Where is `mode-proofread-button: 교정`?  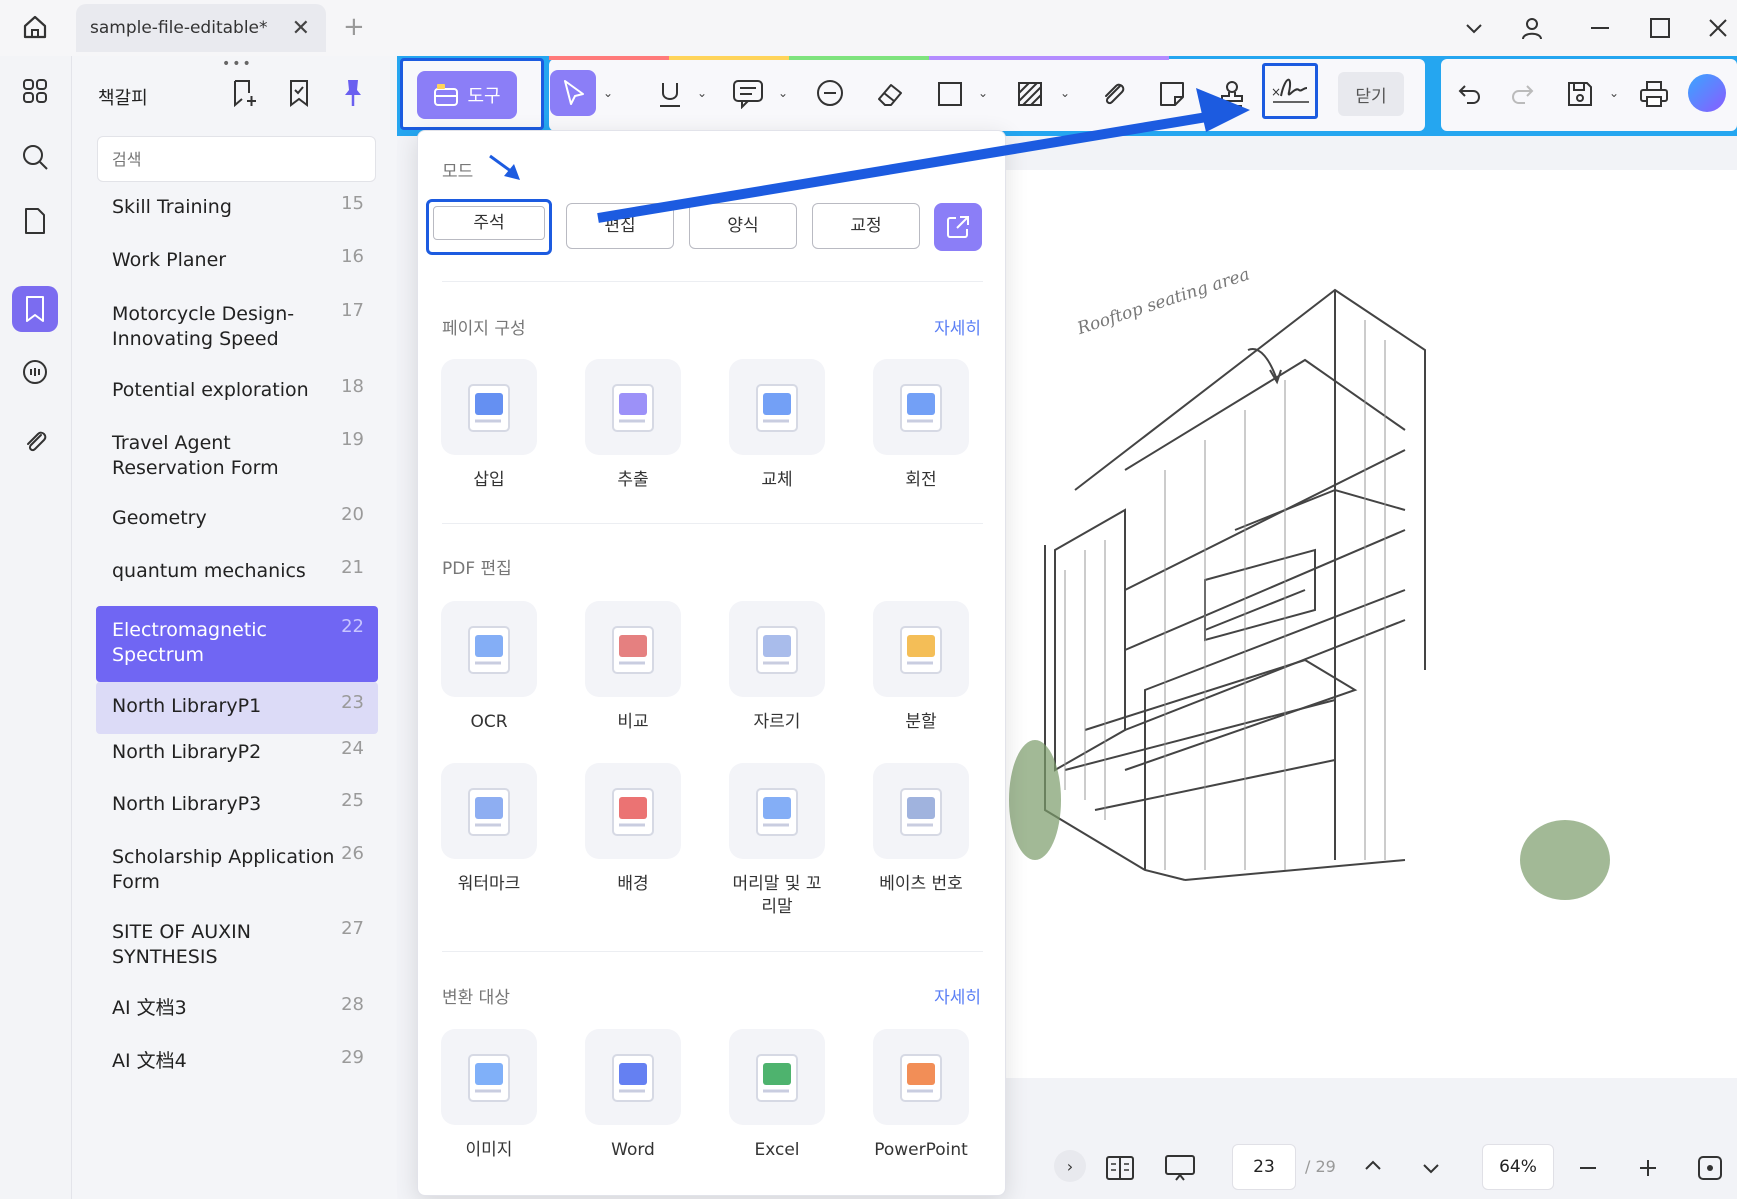 mode-proofread-button: 교정 is located at coordinates (866, 226).